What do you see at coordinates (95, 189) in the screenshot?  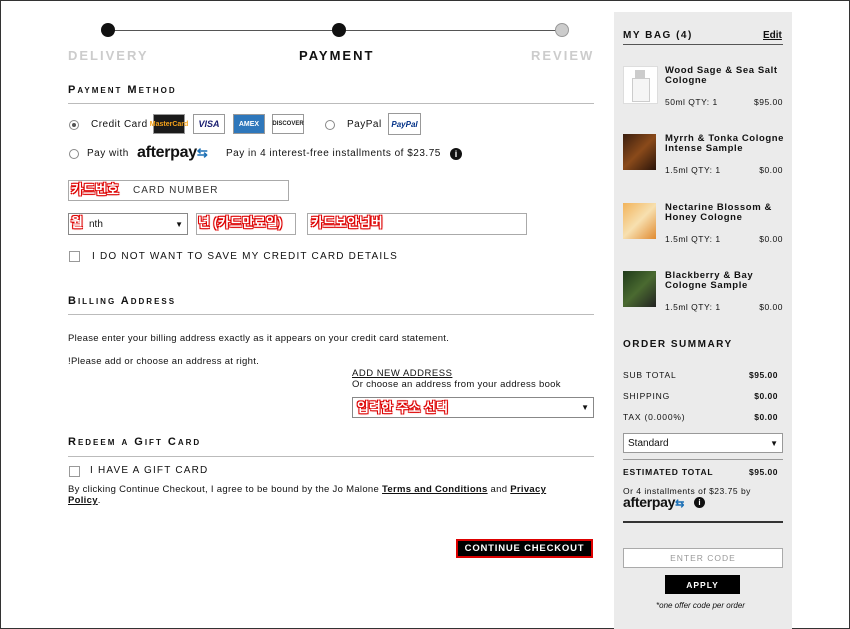 I see `annotation-card-number: 카드번호` at bounding box center [95, 189].